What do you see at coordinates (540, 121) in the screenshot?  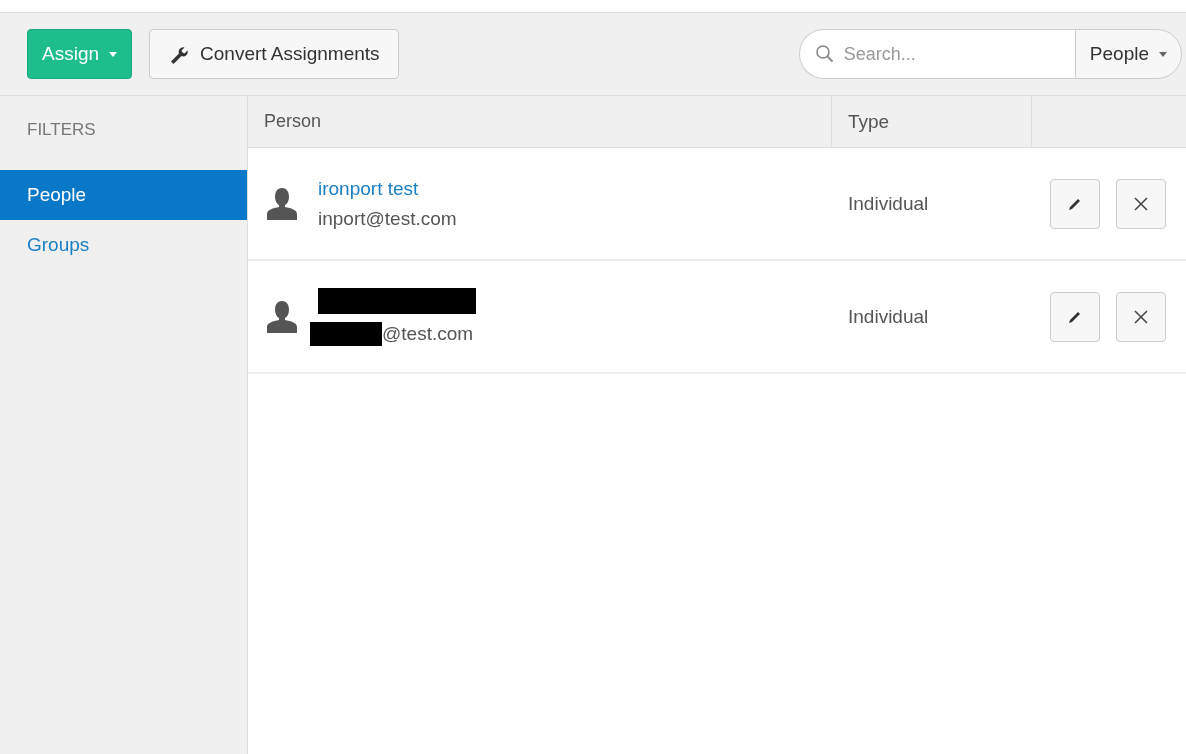 I see `column-header: Person` at bounding box center [540, 121].